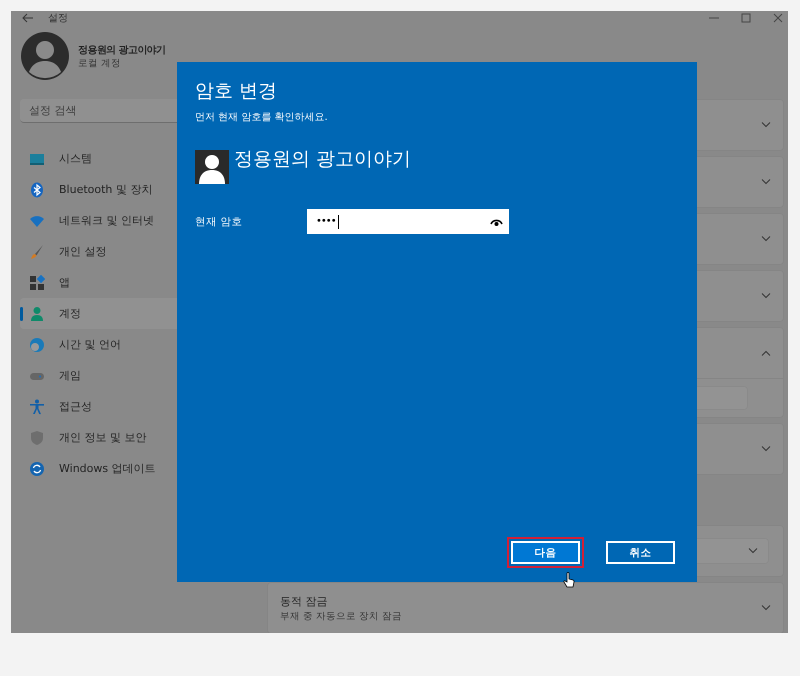 This screenshot has width=800, height=676. Describe the element at coordinates (134, 375) in the screenshot. I see `nav-item: 게임` at that location.